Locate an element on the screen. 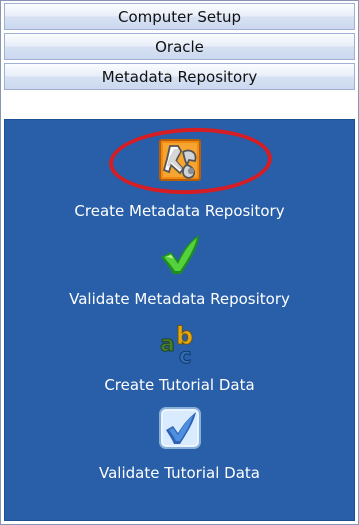 Image resolution: width=359 pixels, height=525 pixels. tools-icon is located at coordinates (180, 160).